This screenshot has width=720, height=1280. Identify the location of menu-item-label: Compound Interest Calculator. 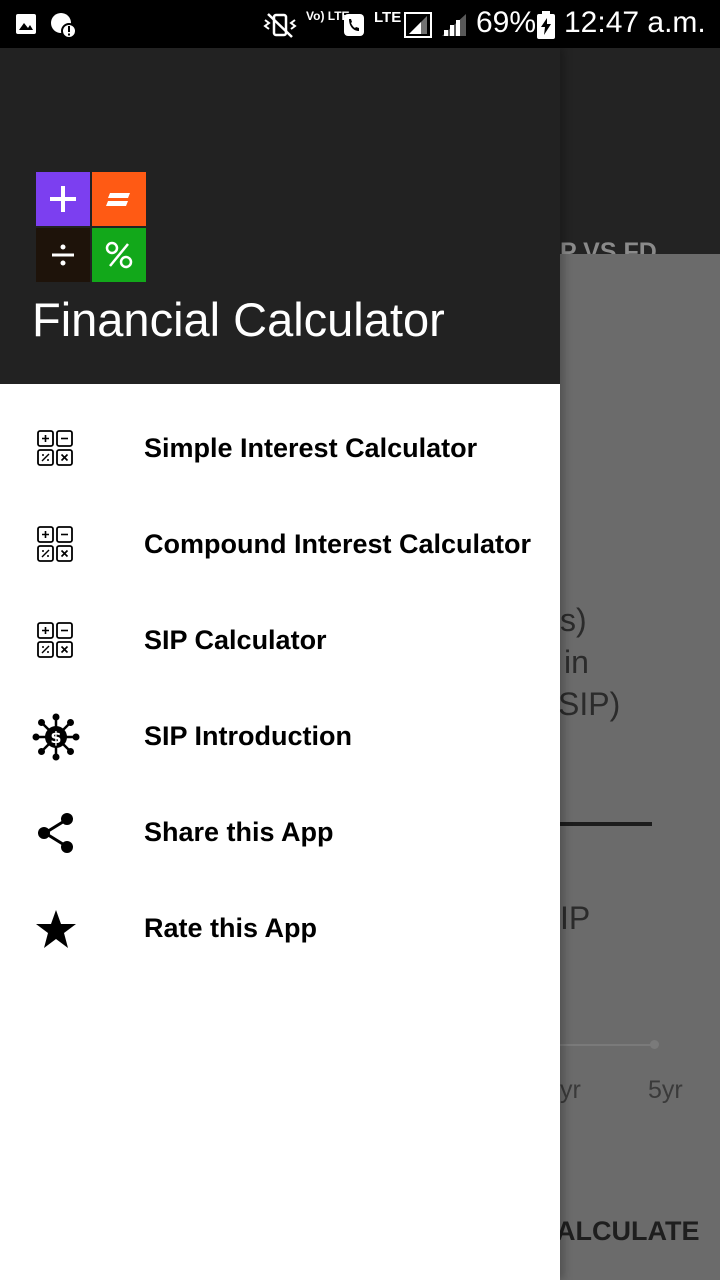
(338, 544).